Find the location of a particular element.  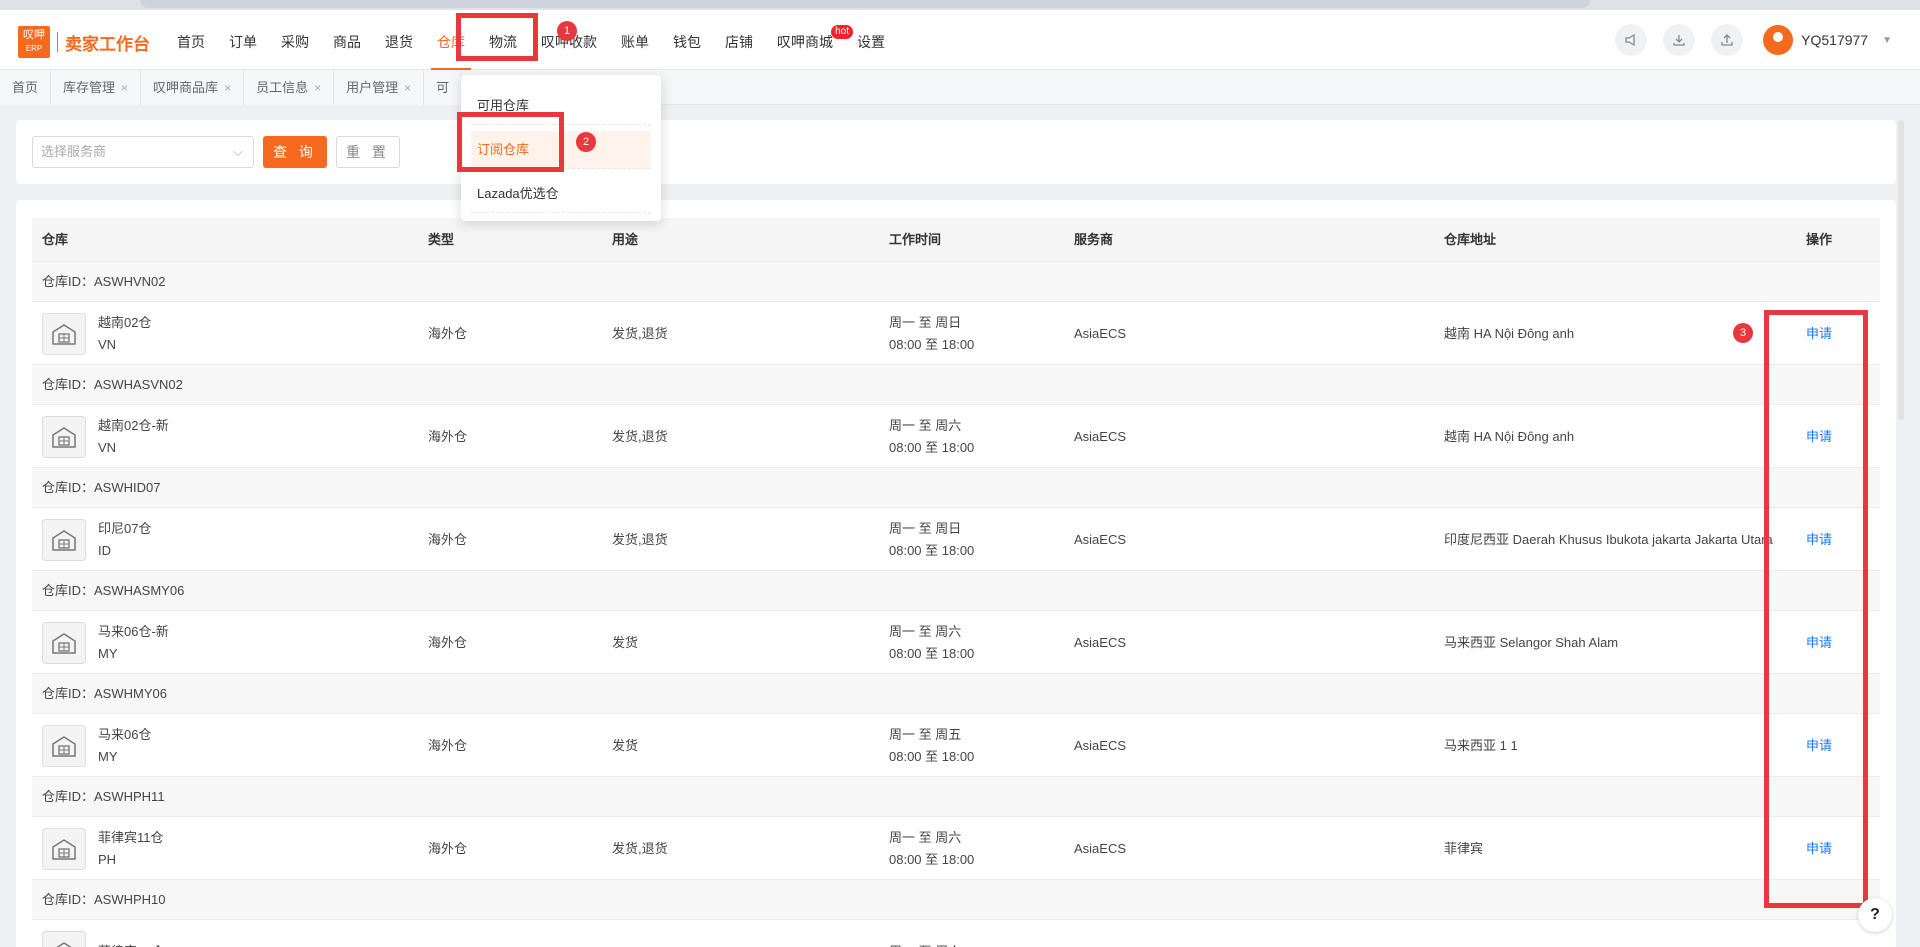

nav-item-label: 订单 is located at coordinates (243, 42).